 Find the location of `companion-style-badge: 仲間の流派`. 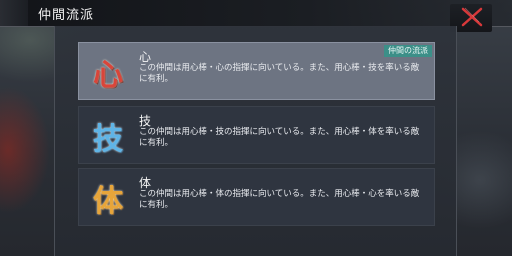

companion-style-badge: 仲間の流派 is located at coordinates (408, 51).